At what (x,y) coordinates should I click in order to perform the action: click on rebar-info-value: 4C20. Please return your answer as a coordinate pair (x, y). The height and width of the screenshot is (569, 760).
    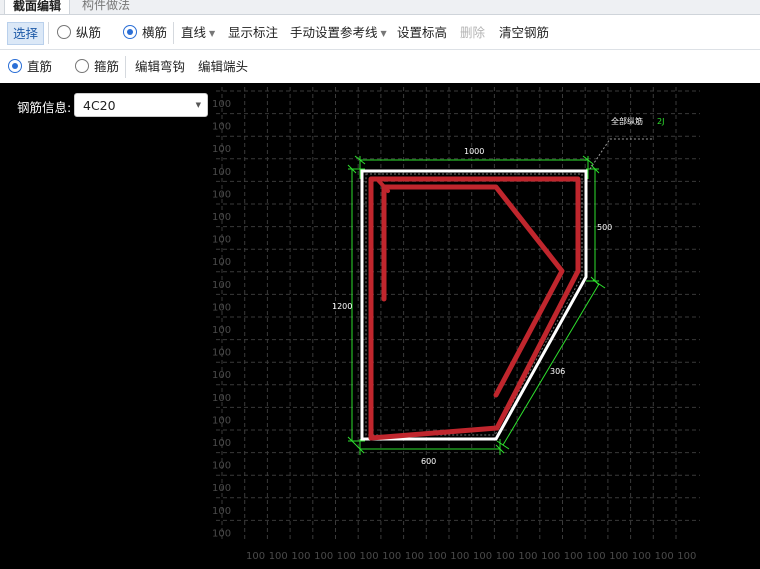
    Looking at the image, I should click on (99, 105).